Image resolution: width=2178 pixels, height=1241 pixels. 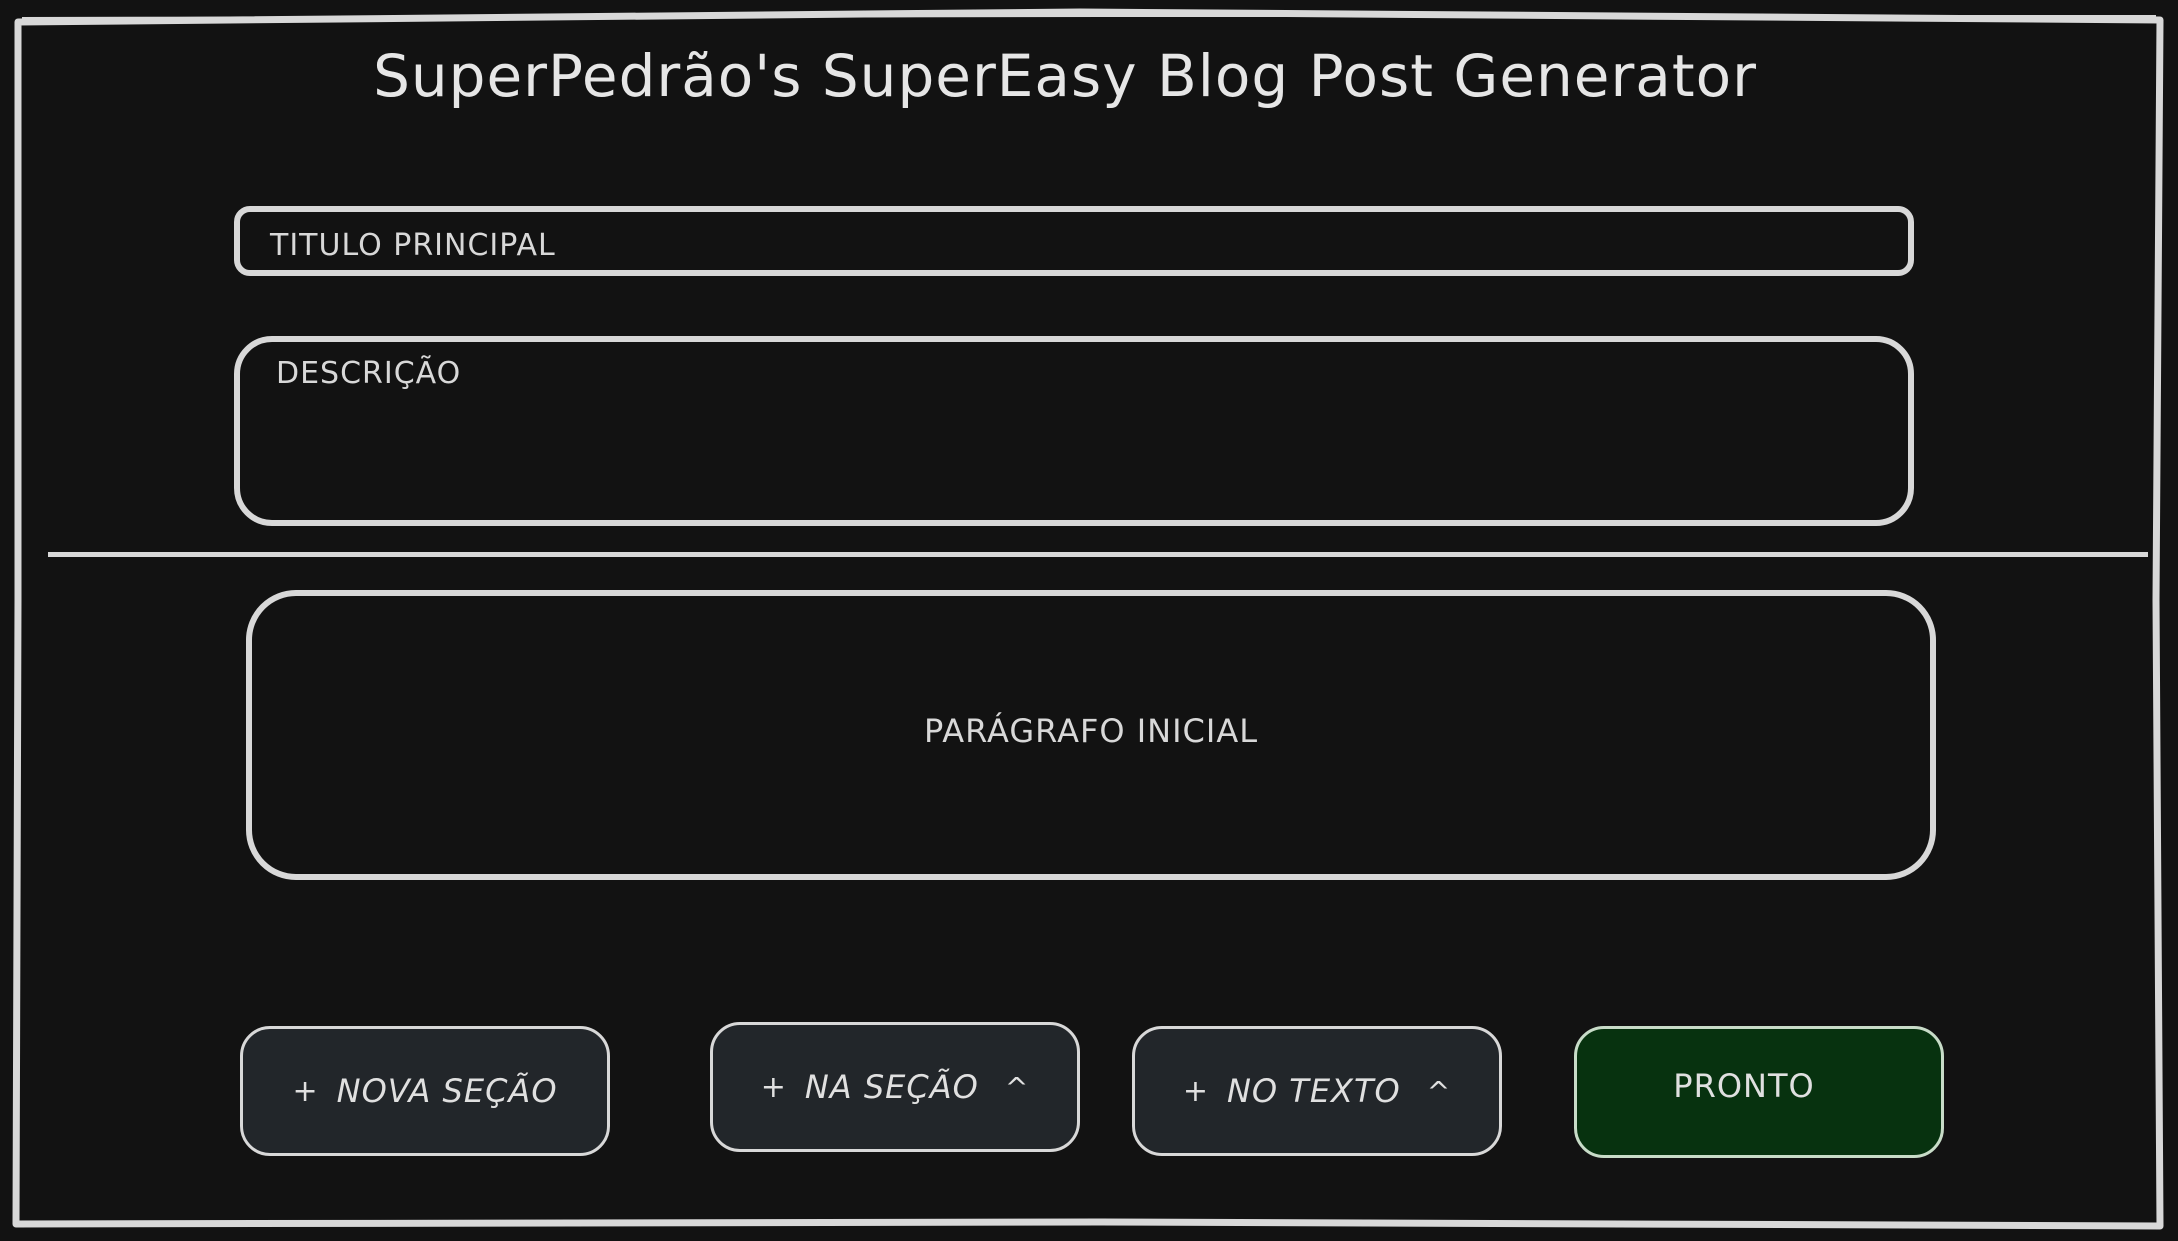 I want to click on add-in-text-label: NO TEXTO, so click(x=1313, y=1091).